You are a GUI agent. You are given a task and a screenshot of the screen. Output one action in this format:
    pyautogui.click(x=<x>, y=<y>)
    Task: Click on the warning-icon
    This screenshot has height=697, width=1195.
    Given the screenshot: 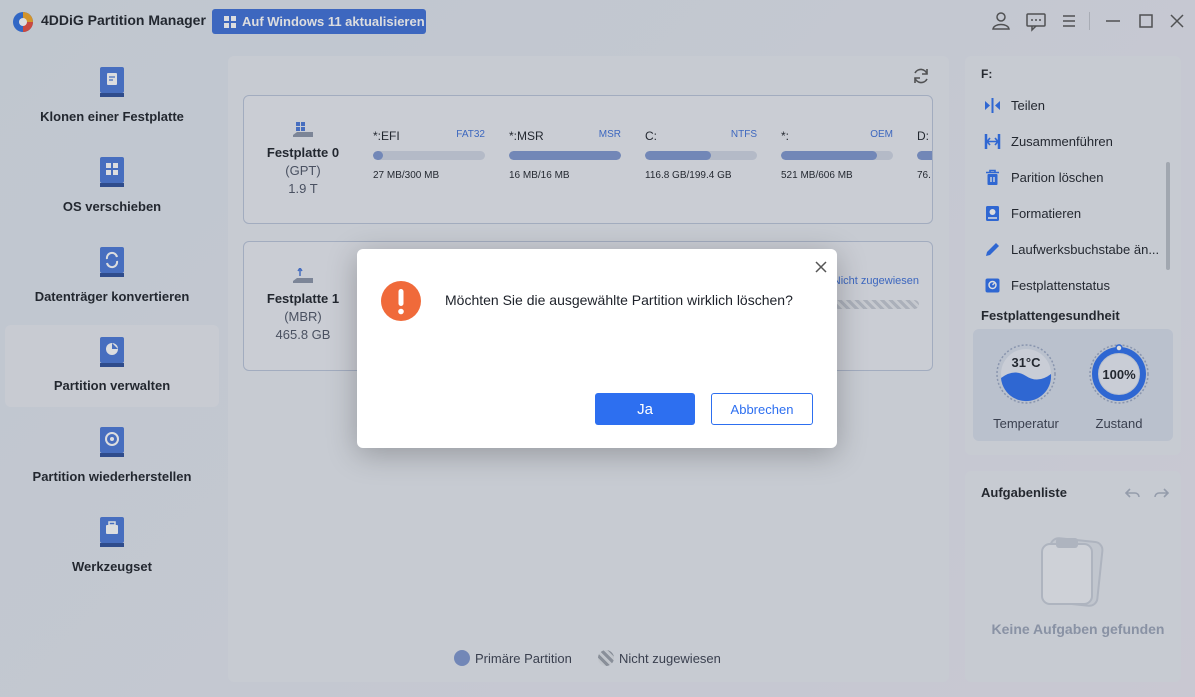 What is the action you would take?
    pyautogui.click(x=401, y=301)
    